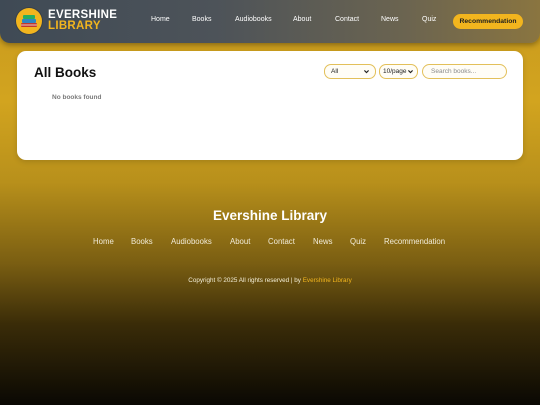  Describe the element at coordinates (414, 241) in the screenshot. I see `footer-link-recommendation: Recommendation` at that location.